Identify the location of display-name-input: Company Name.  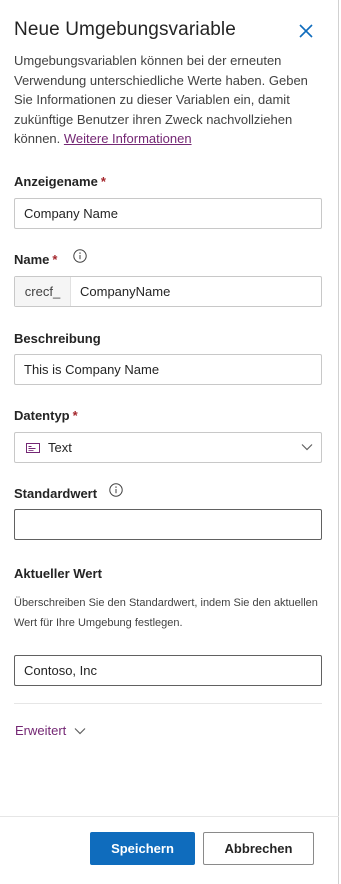
(168, 213).